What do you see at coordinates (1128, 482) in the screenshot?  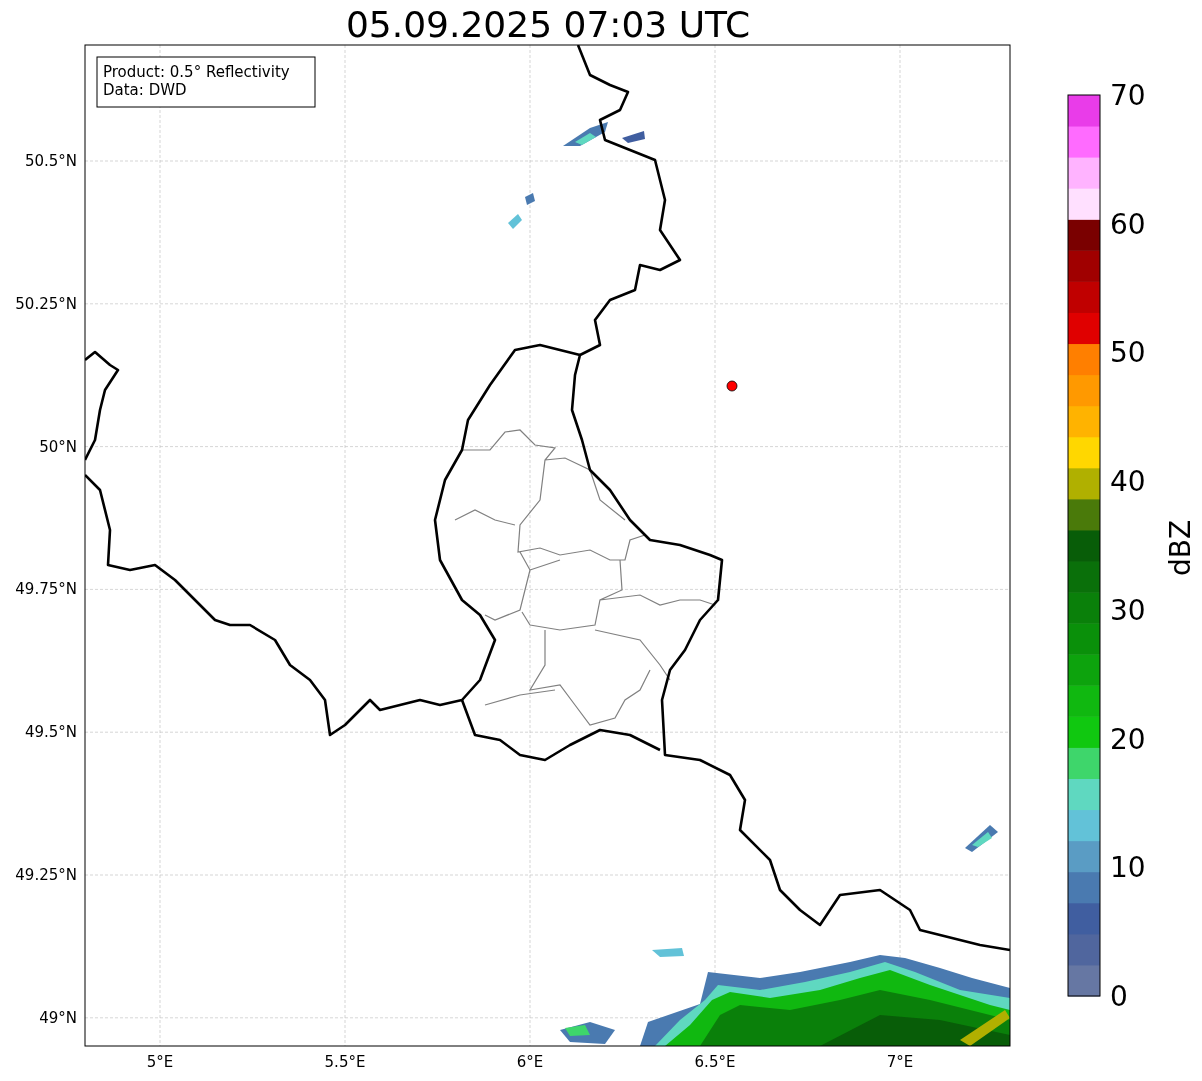 I see `colorbar-tick-label: 40` at bounding box center [1128, 482].